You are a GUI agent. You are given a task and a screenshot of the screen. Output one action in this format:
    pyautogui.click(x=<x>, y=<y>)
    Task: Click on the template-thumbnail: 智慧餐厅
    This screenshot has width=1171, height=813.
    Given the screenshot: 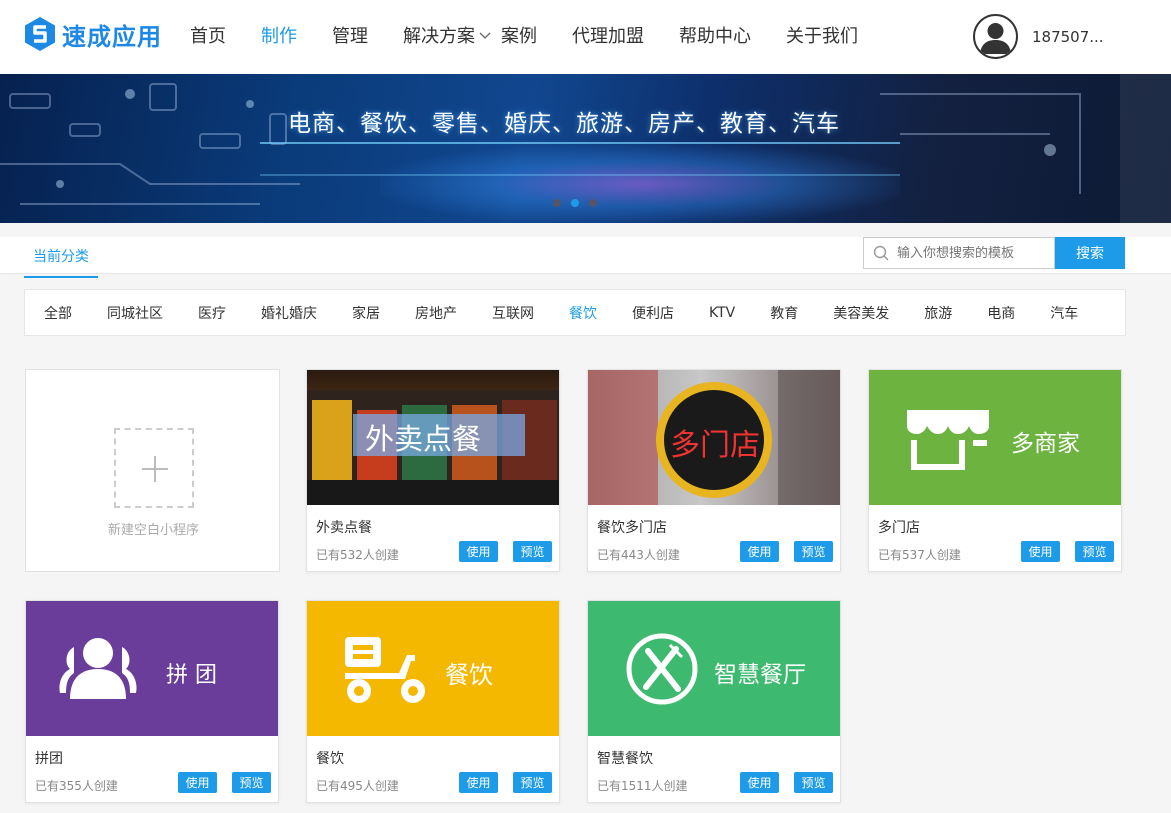 What is the action you would take?
    pyautogui.click(x=714, y=668)
    